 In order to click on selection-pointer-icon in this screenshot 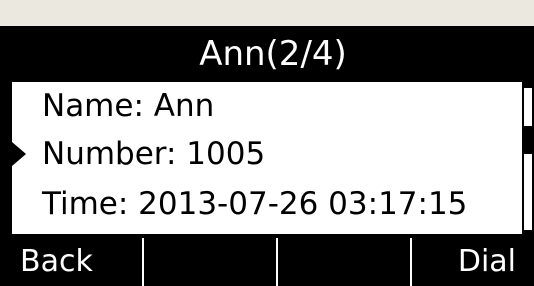, I will do `click(19, 154)`.